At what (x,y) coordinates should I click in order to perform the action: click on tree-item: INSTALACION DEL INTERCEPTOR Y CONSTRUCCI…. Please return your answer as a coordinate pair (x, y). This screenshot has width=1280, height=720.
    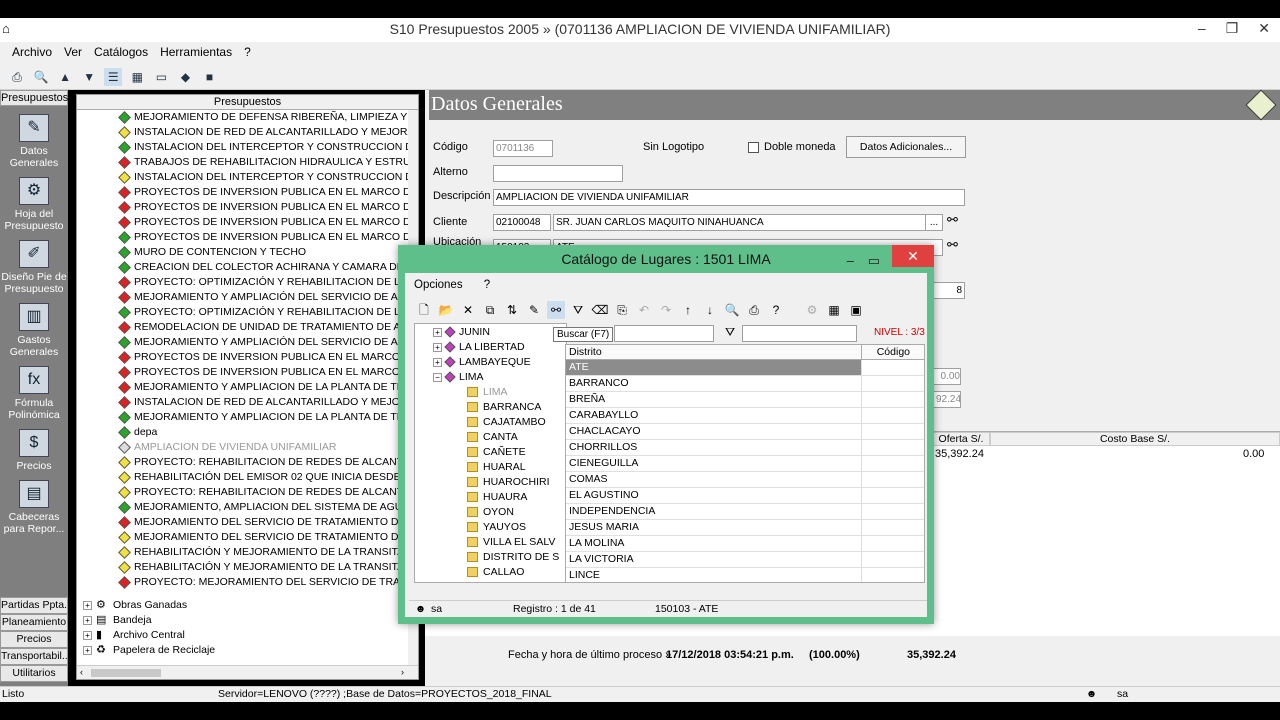
    Looking at the image, I should click on (247, 177).